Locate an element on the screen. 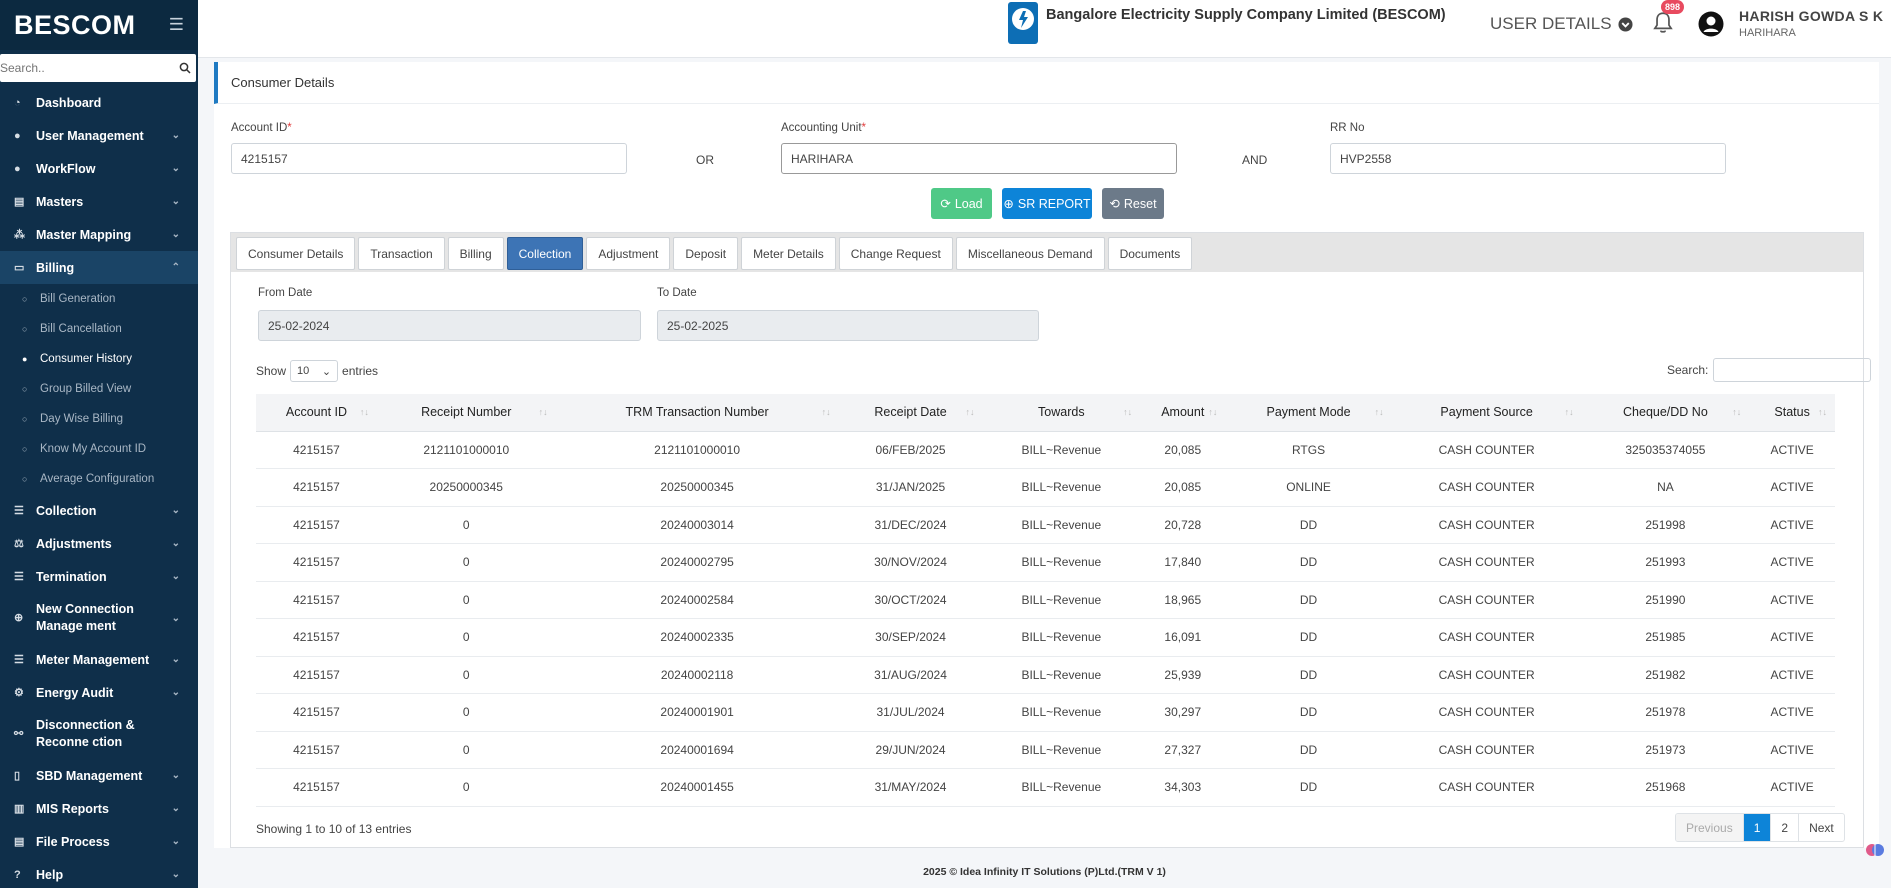 This screenshot has width=1891, height=888. account-id-input: 4215157 is located at coordinates (429, 158).